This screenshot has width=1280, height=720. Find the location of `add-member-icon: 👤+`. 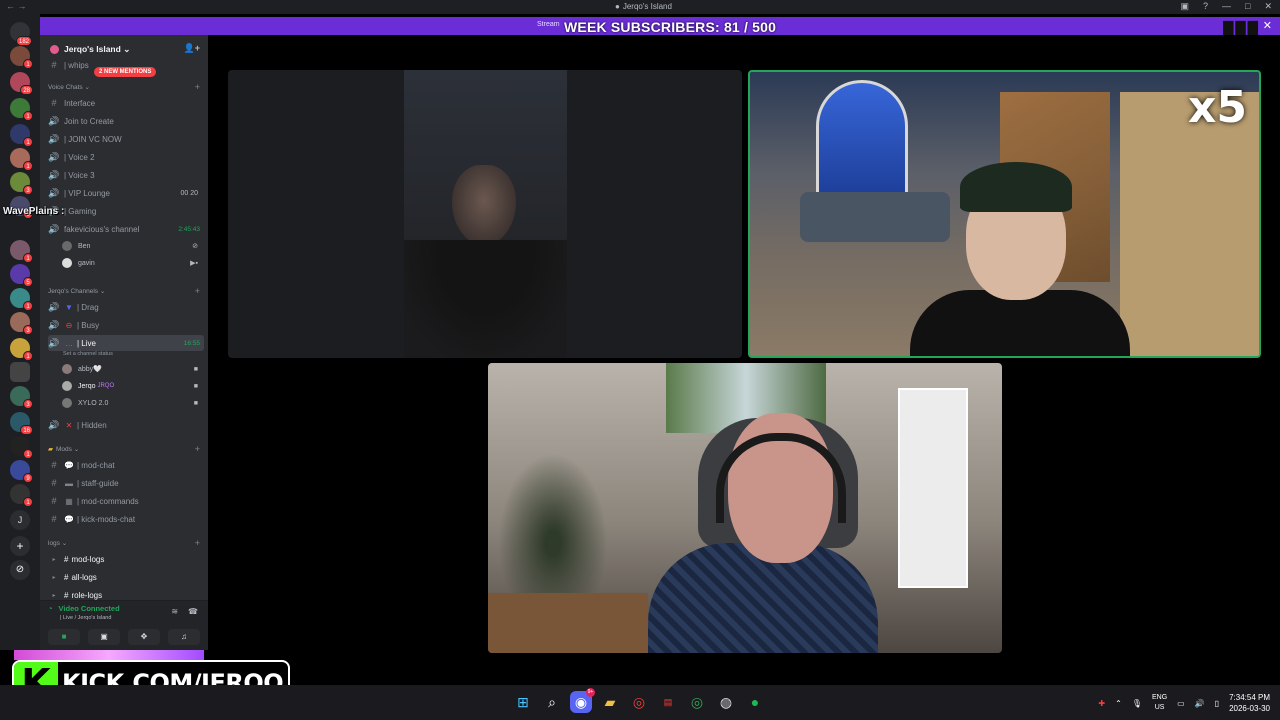

add-member-icon: 👤+ is located at coordinates (192, 48).